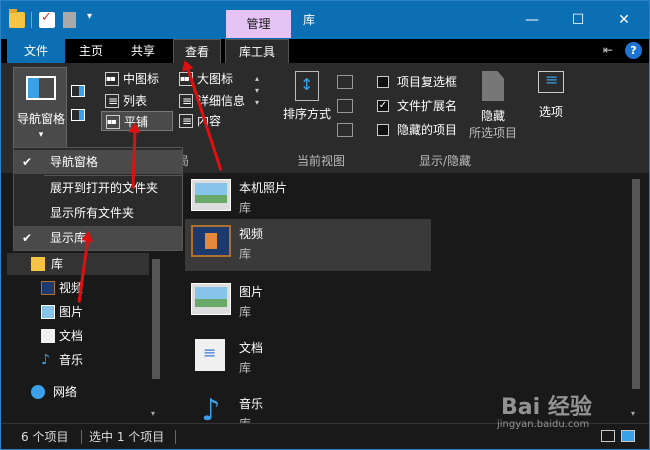 This screenshot has width=650, height=450. I want to click on item-checkbox-toggle: 项目复选框, so click(417, 82).